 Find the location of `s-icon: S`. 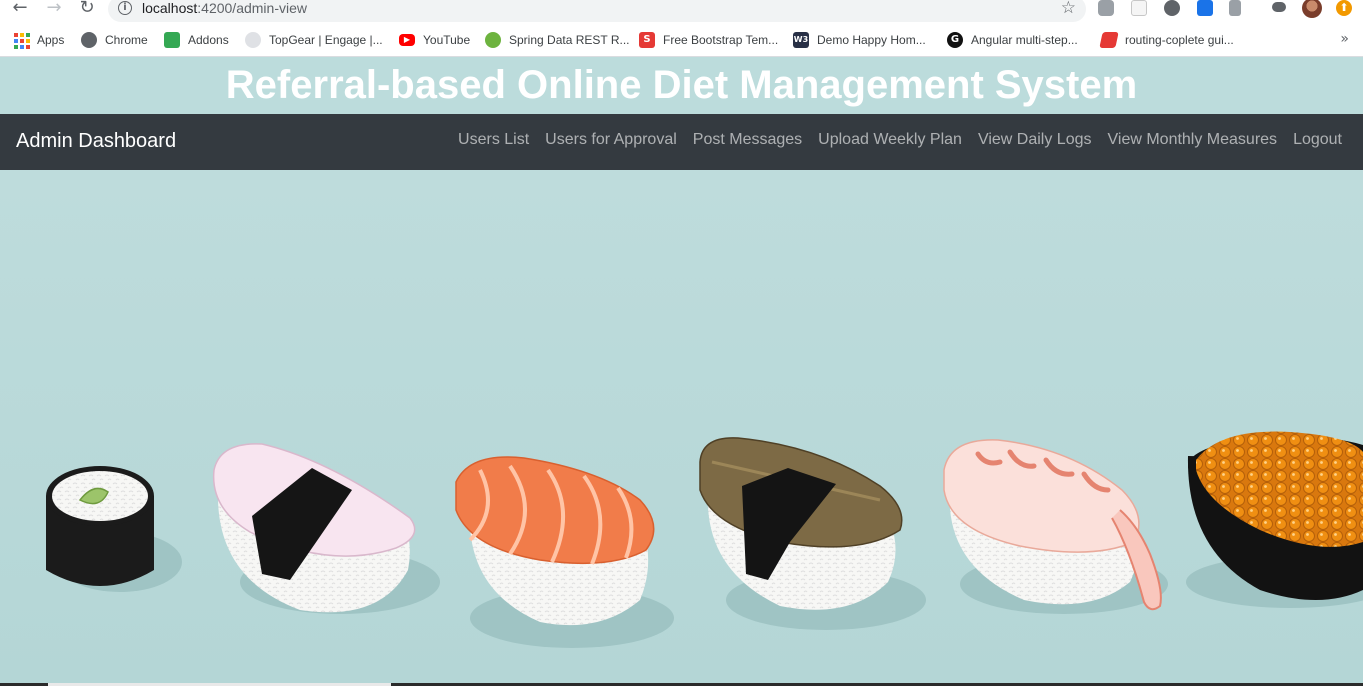

s-icon: S is located at coordinates (647, 40).